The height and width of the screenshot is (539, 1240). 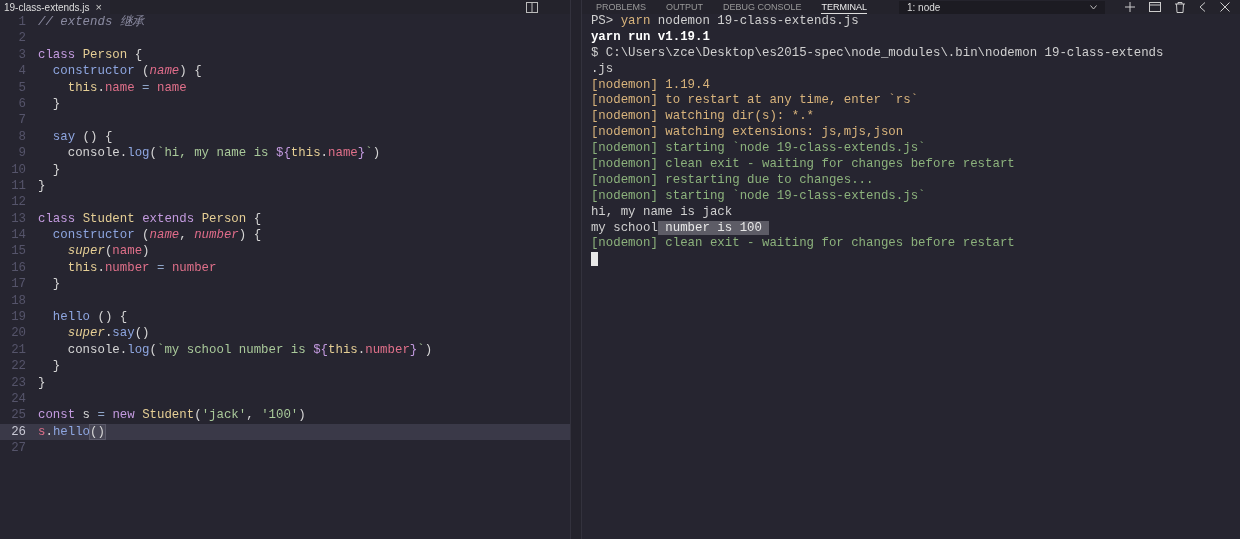 What do you see at coordinates (18, 301) in the screenshot?
I see `line-number: 18` at bounding box center [18, 301].